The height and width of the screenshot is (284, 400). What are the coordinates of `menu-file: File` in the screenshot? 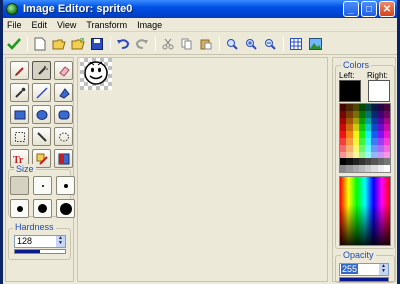 It's located at (14, 25).